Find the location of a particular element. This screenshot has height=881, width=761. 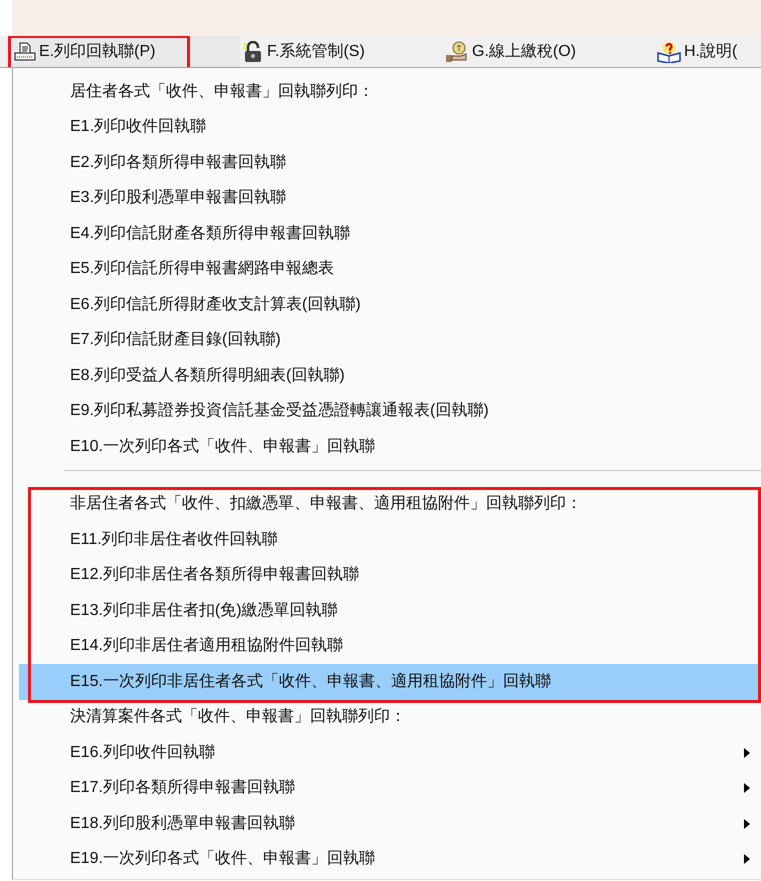

menu-item: E4.列印信託財產各類所得申報書回執聯 is located at coordinates (388, 234).